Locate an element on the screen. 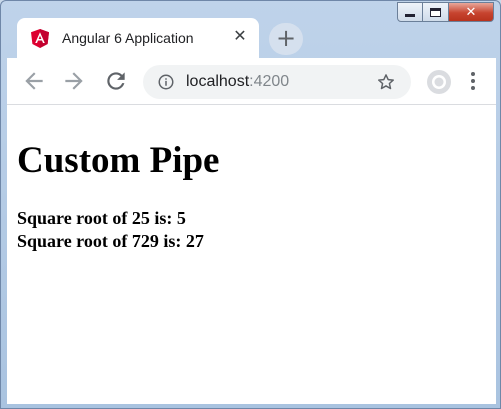 The height and width of the screenshot is (409, 501). kebab-menu-icon is located at coordinates (473, 81).